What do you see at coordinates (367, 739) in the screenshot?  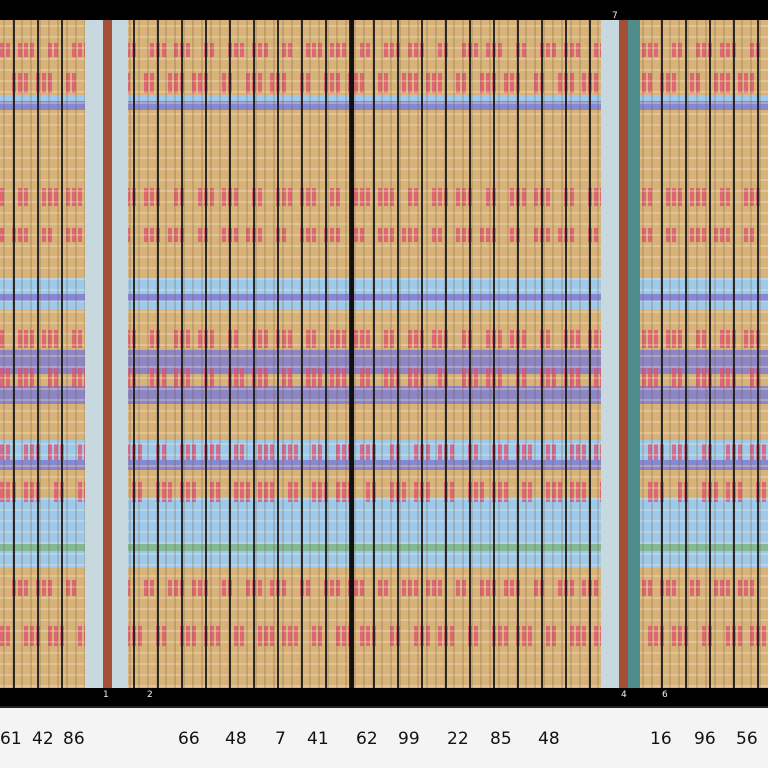 I see `ruler-label: 62` at bounding box center [367, 739].